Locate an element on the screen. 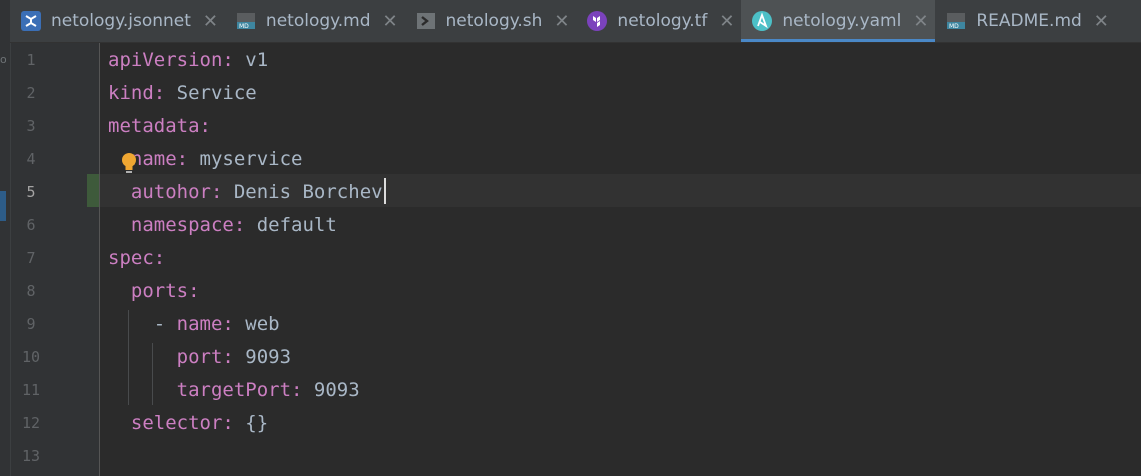 Image resolution: width=1141 pixels, height=476 pixels. jsonnet-file-icon is located at coordinates (31, 21).